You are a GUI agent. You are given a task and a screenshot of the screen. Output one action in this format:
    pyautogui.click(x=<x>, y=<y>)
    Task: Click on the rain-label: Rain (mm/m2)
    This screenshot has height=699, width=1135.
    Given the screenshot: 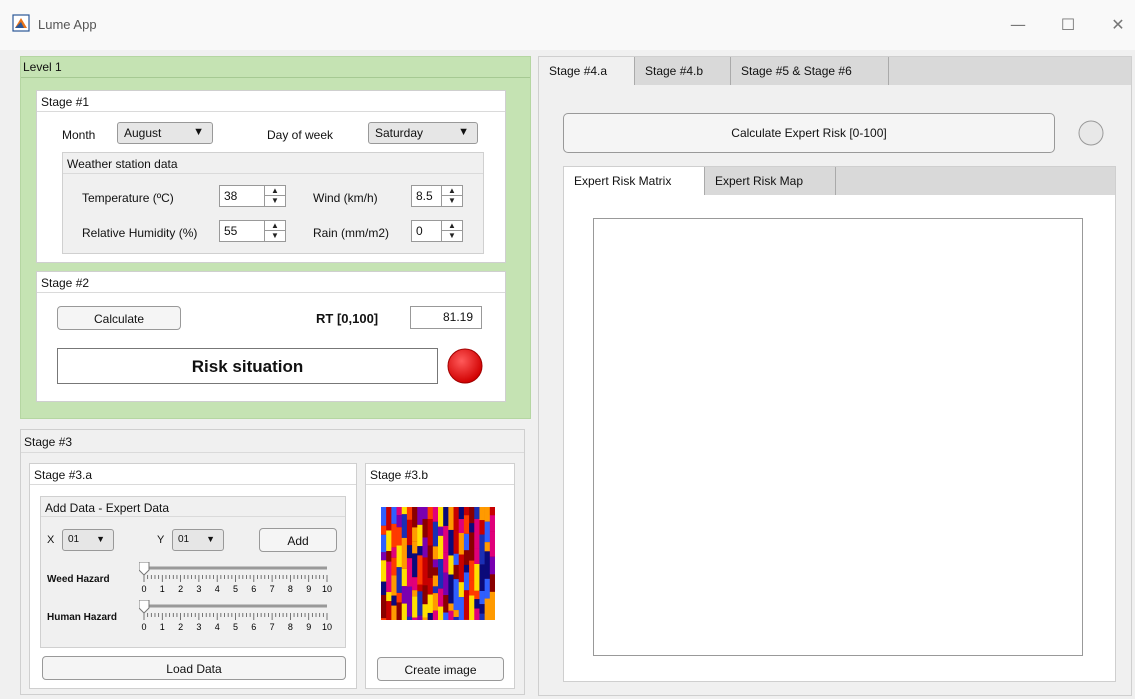 What is the action you would take?
    pyautogui.click(x=351, y=233)
    